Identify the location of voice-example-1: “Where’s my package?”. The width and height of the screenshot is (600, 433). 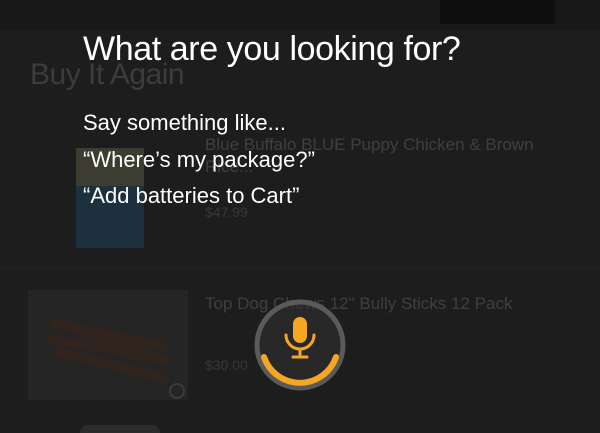
(199, 159).